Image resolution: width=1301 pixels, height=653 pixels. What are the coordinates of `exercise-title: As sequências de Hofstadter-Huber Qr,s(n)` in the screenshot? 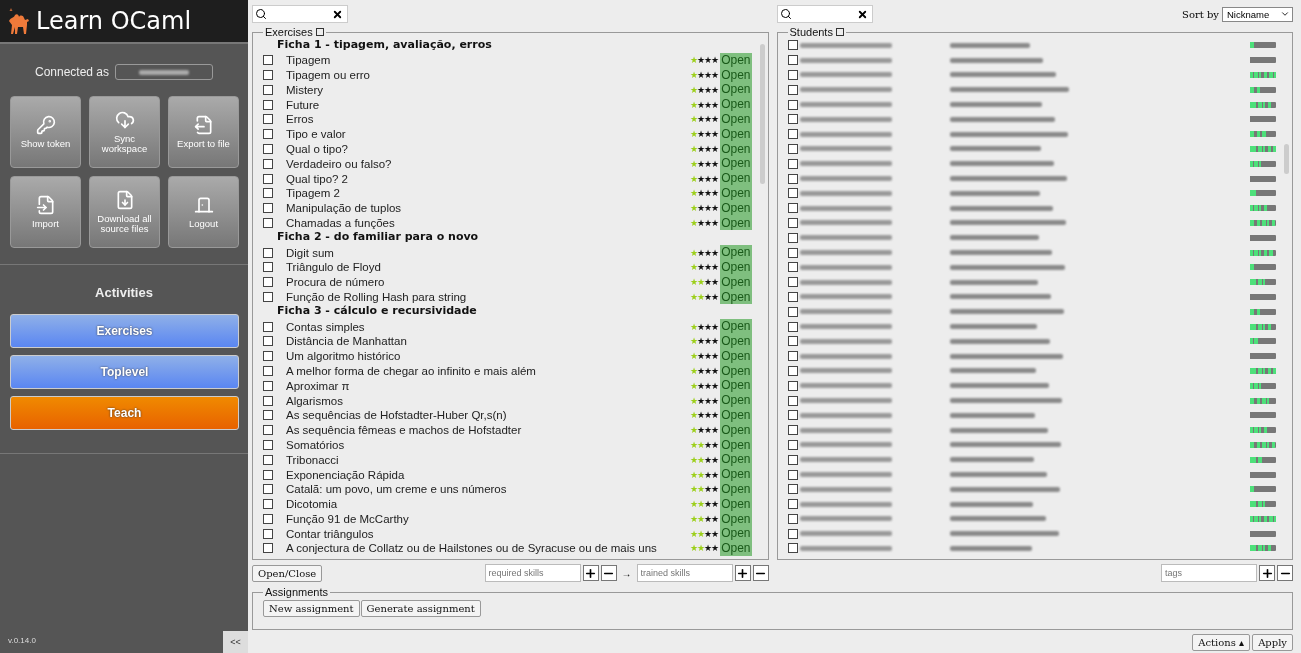 It's located at (488, 415).